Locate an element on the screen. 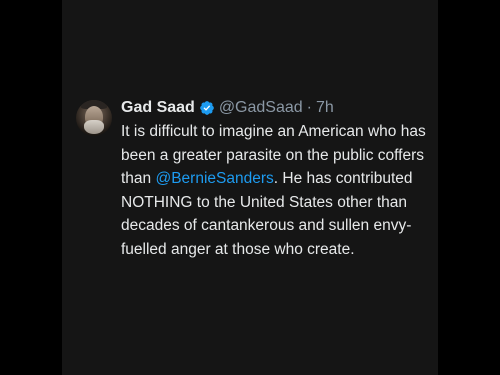 The width and height of the screenshot is (500, 375). right-letterbox is located at coordinates (469, 187).